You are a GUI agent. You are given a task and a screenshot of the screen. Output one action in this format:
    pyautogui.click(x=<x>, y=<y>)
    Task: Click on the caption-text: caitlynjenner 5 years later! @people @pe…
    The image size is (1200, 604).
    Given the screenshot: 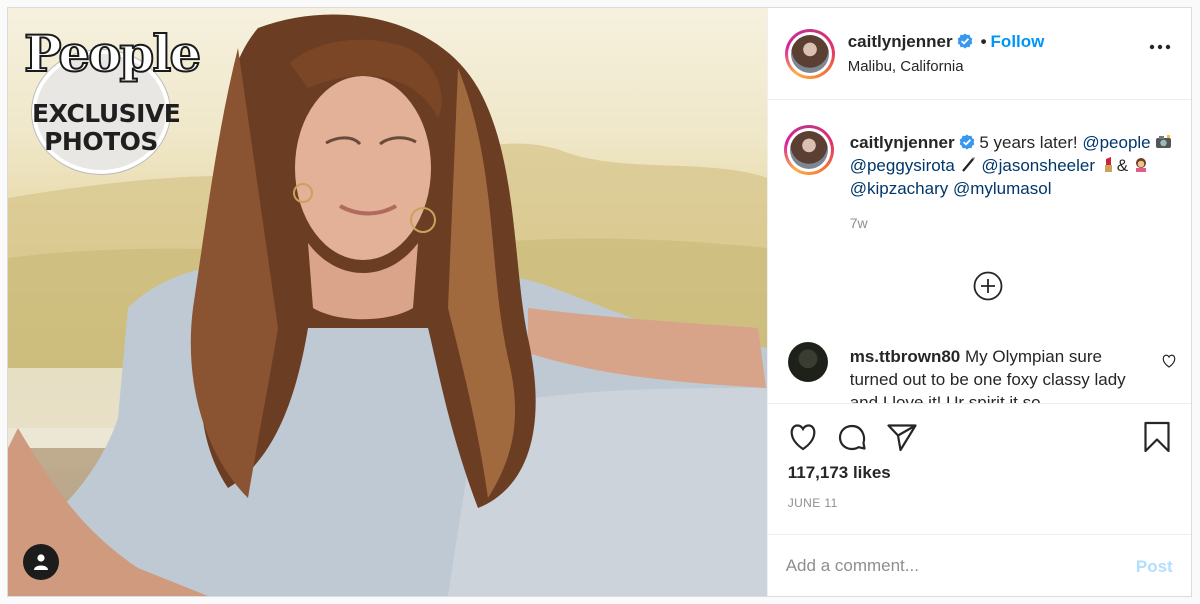 What is the action you would take?
    pyautogui.click(x=1015, y=165)
    